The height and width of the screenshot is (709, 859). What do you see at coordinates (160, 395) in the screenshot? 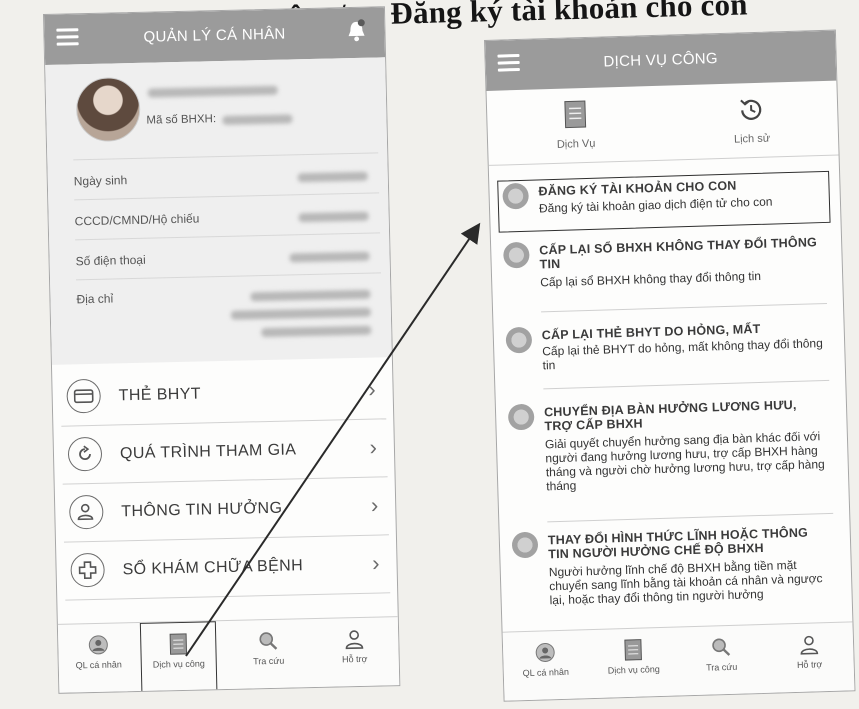
I see `menu-item-label: THẺ BHYT` at bounding box center [160, 395].